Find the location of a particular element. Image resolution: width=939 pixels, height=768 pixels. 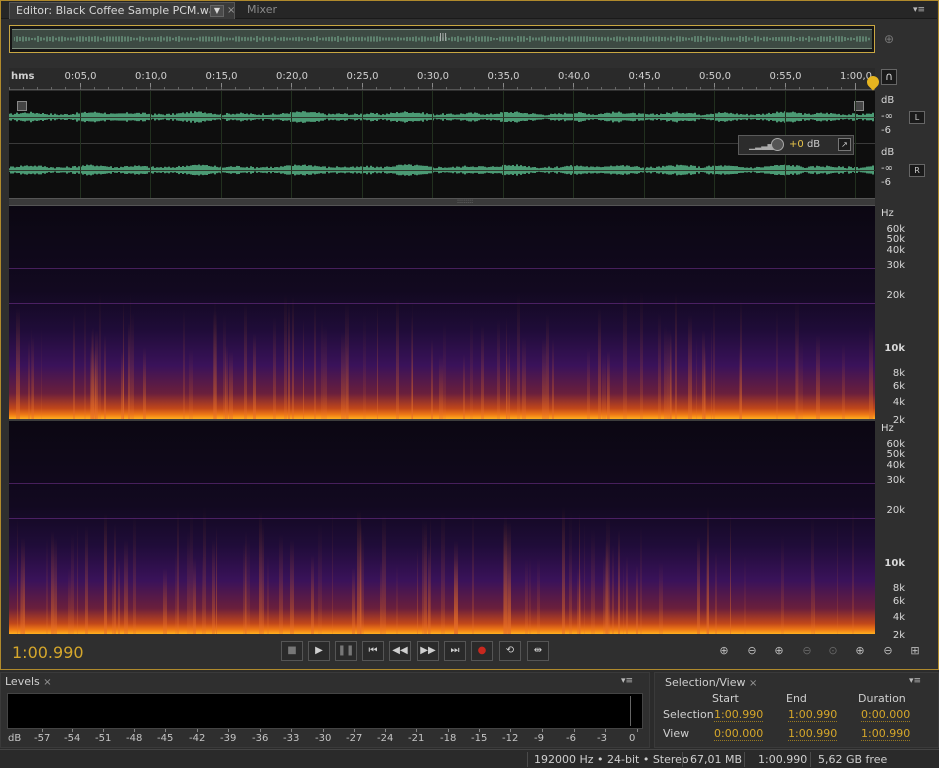

selection-end-field: 1:00.990 is located at coordinates (813, 715).